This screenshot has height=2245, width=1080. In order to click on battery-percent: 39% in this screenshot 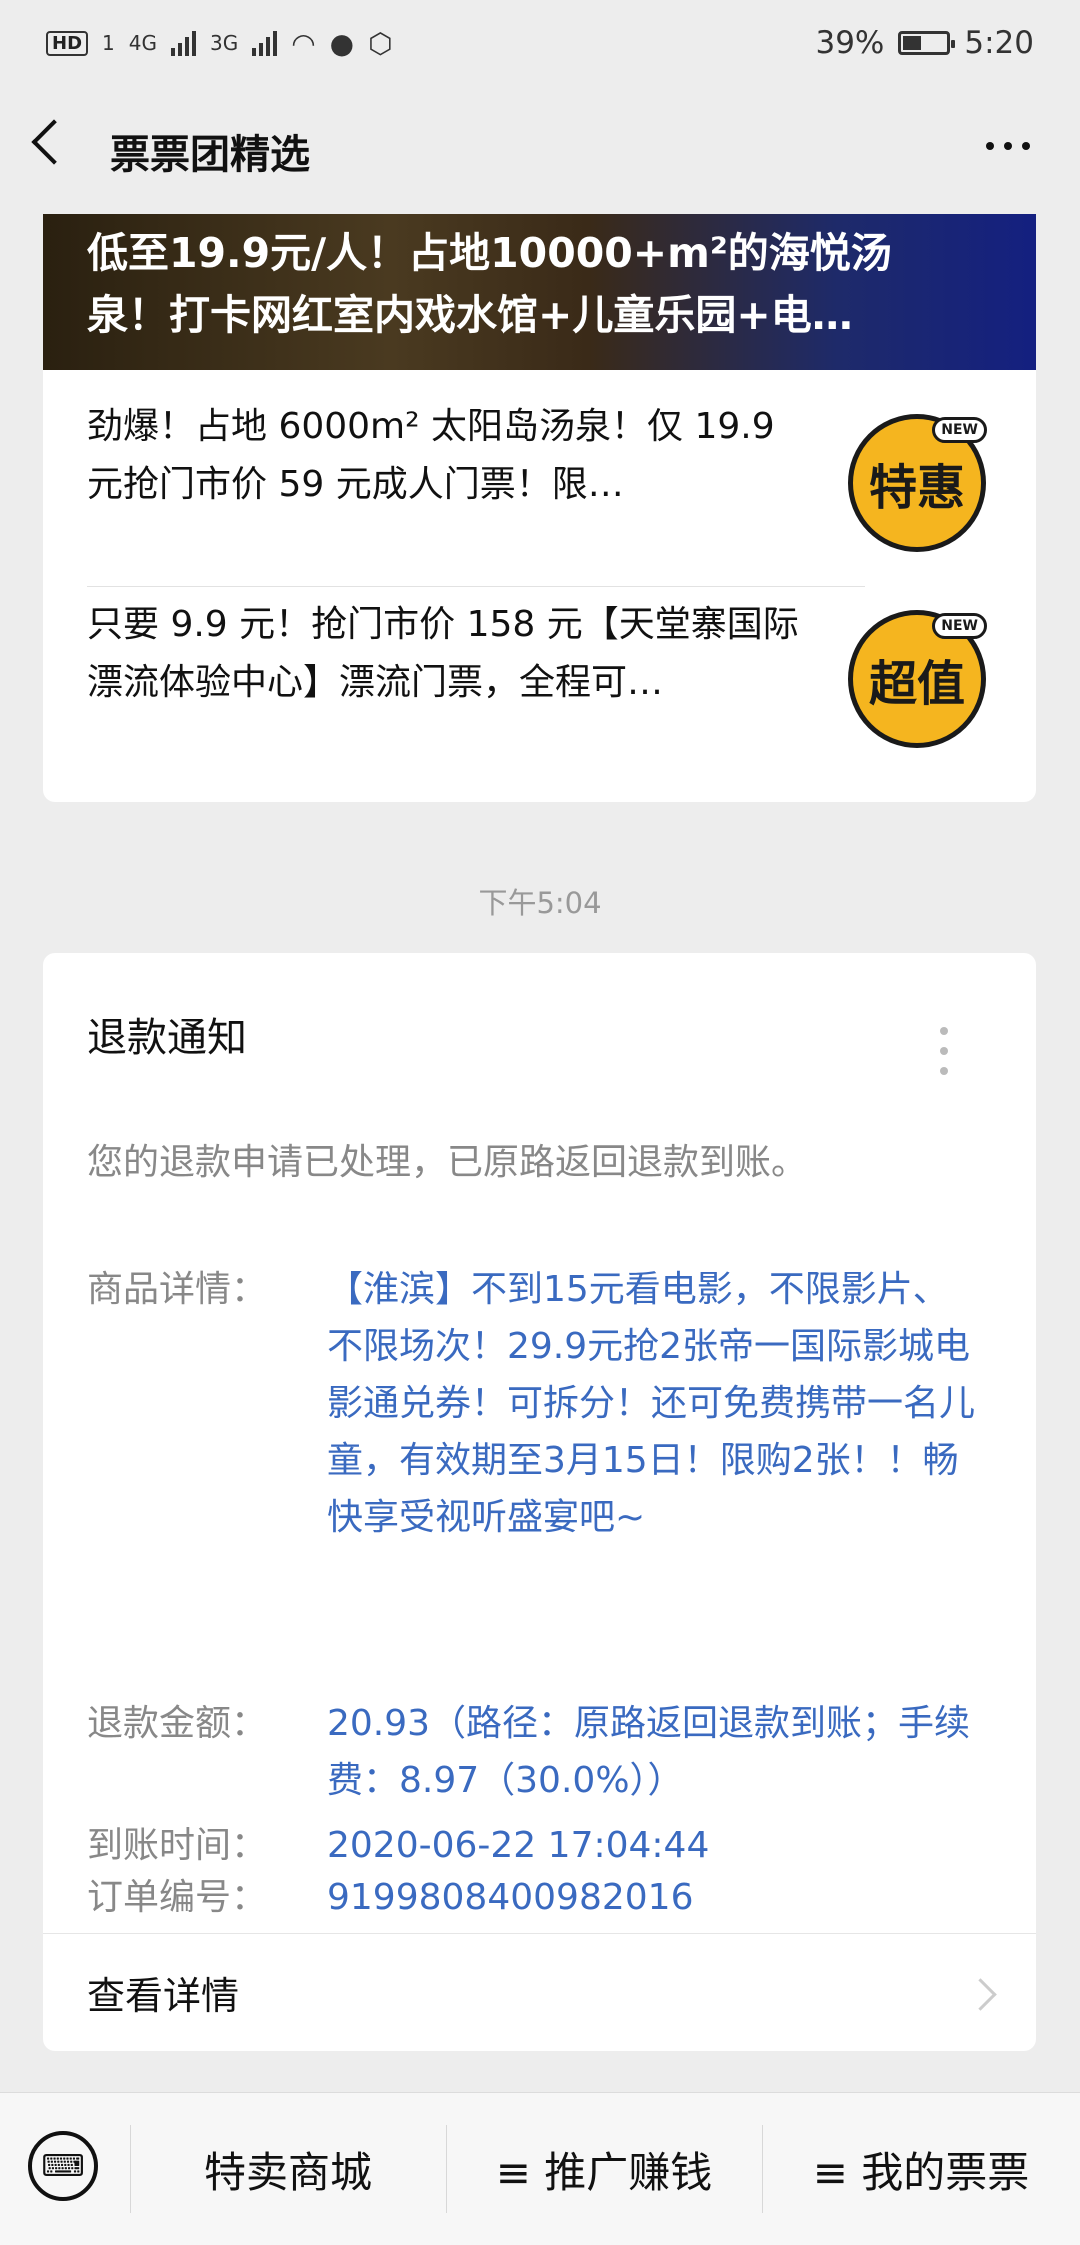, I will do `click(850, 43)`.